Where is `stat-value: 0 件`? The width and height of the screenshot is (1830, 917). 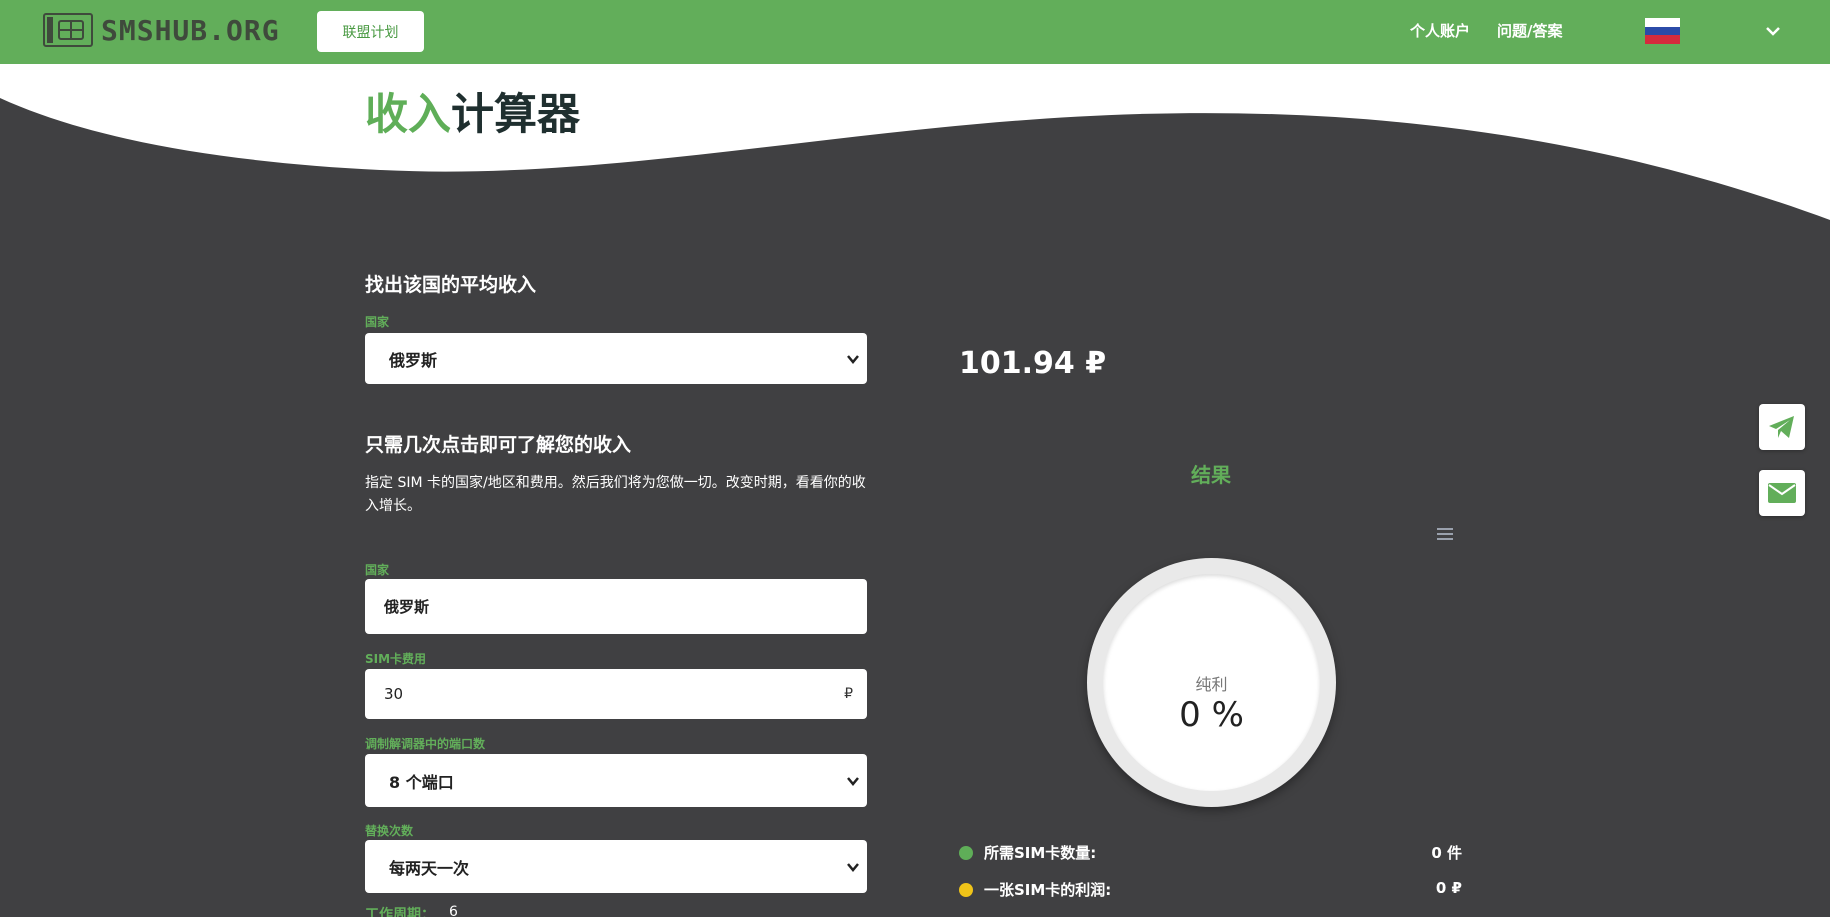
stat-value: 0 件 is located at coordinates (1446, 853).